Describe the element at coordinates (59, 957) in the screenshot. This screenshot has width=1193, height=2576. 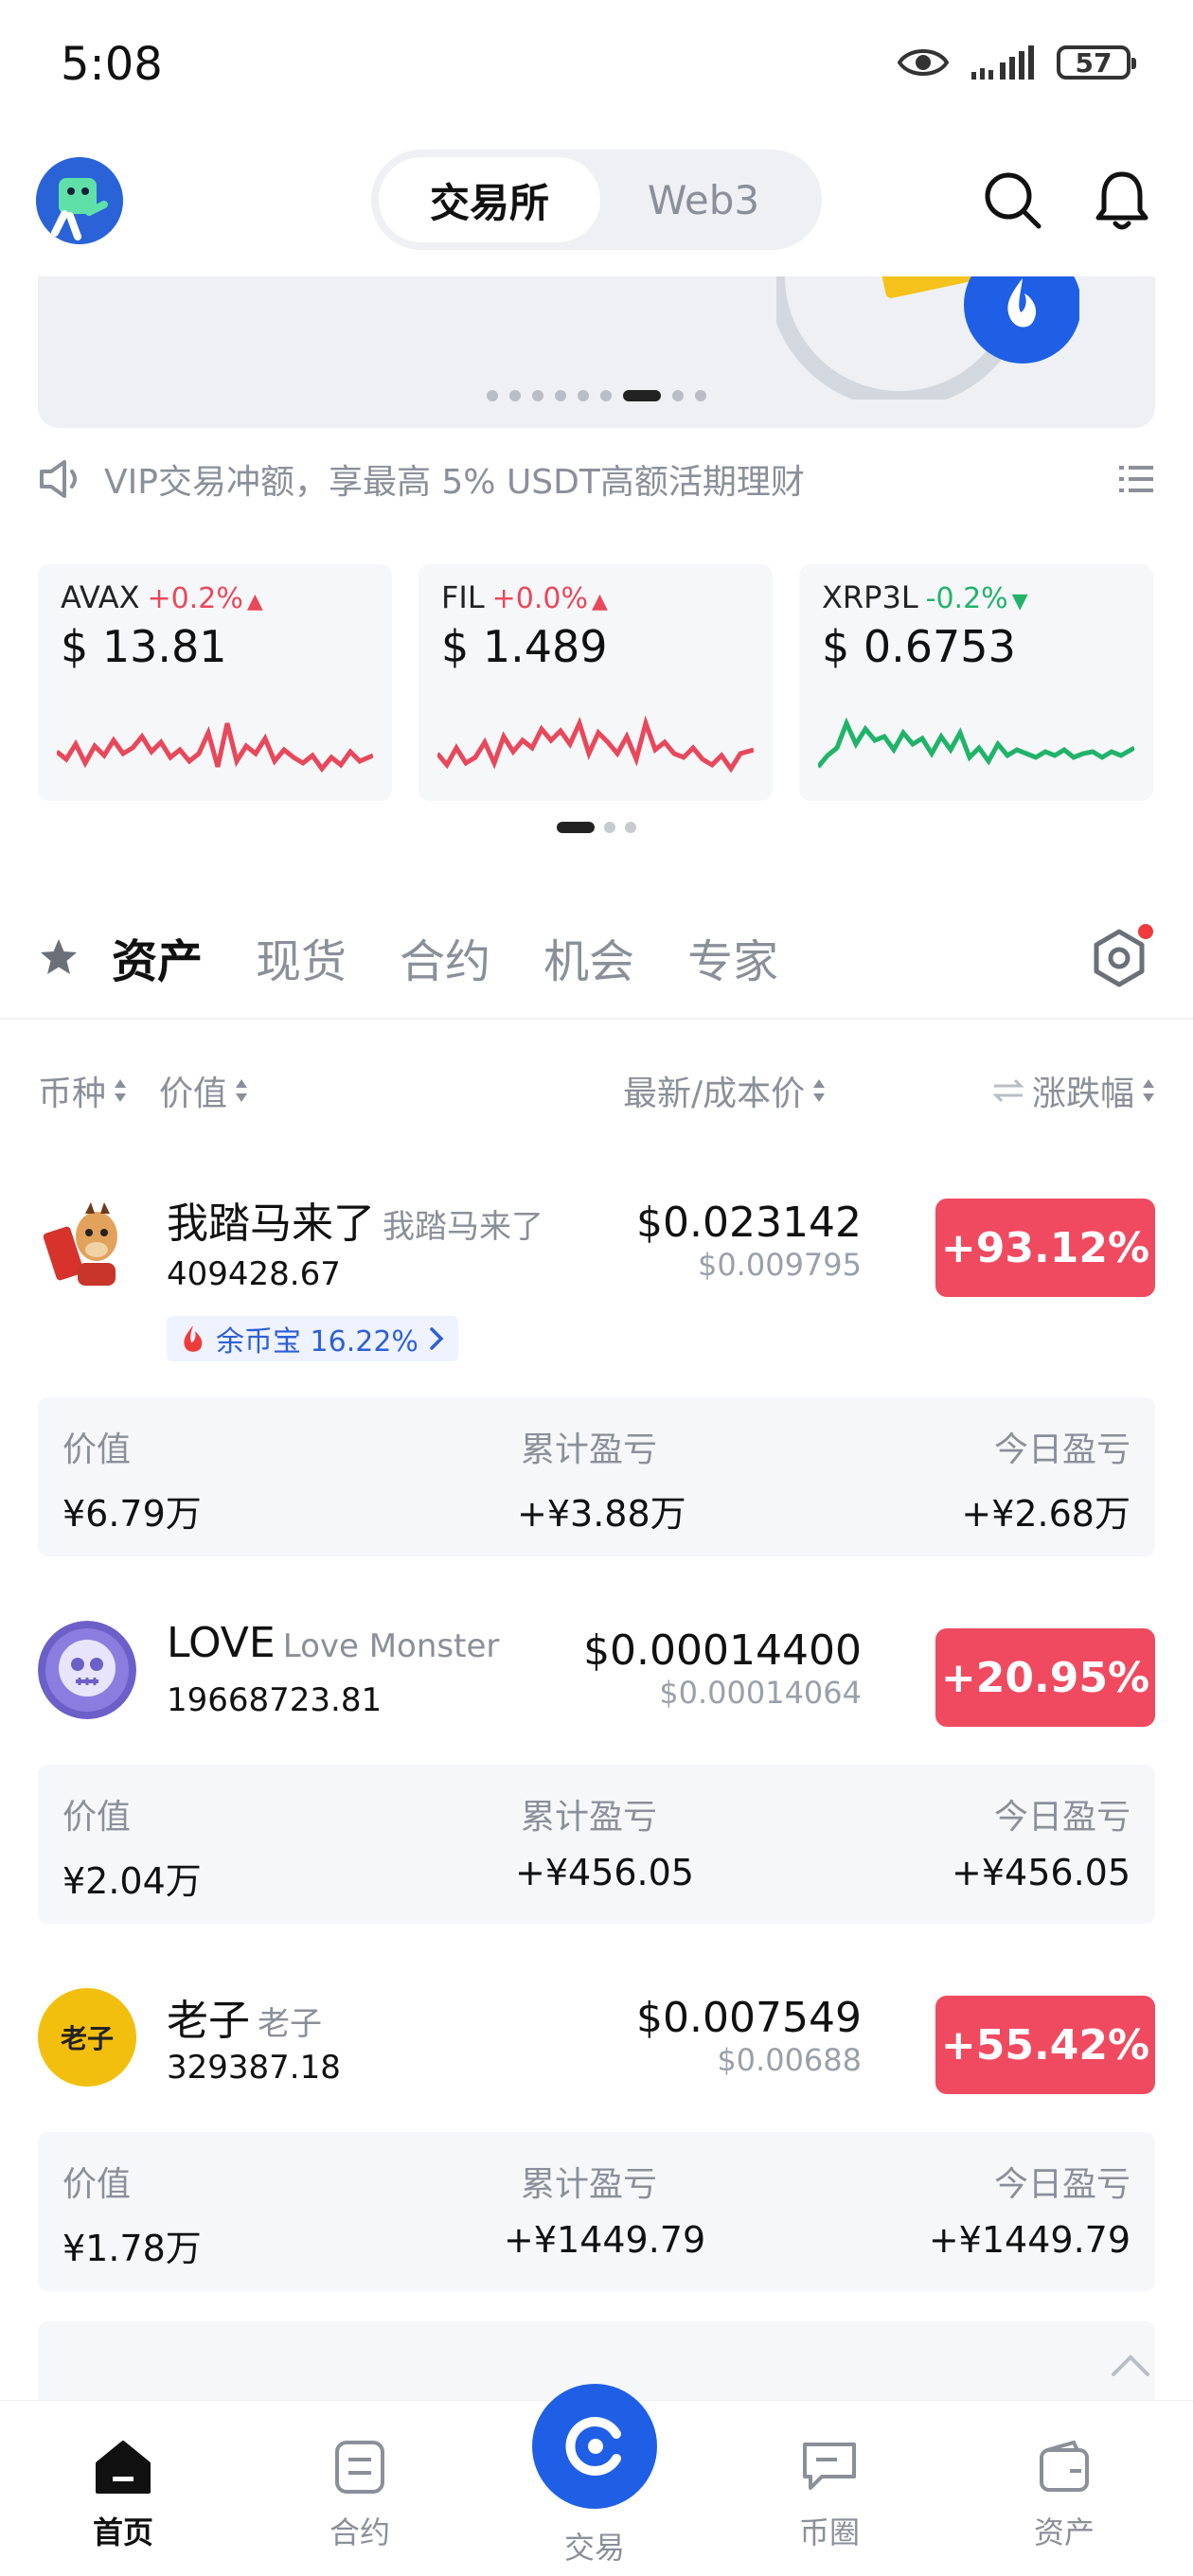
I see `star-icon` at that location.